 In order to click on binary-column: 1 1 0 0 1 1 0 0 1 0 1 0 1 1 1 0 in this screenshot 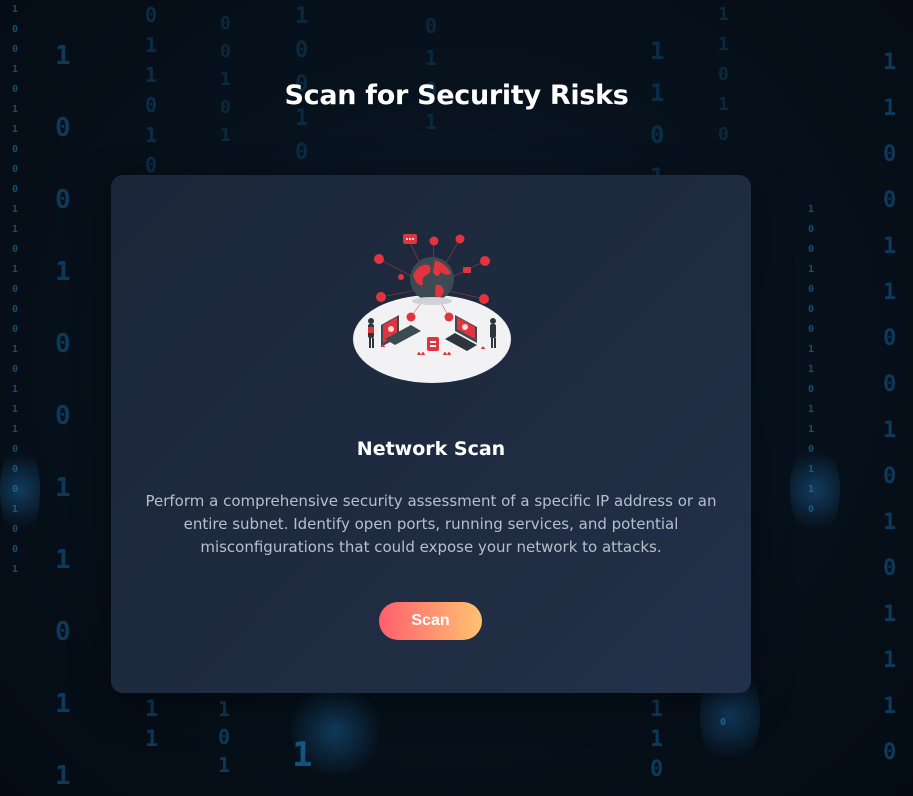, I will do `click(890, 407)`.